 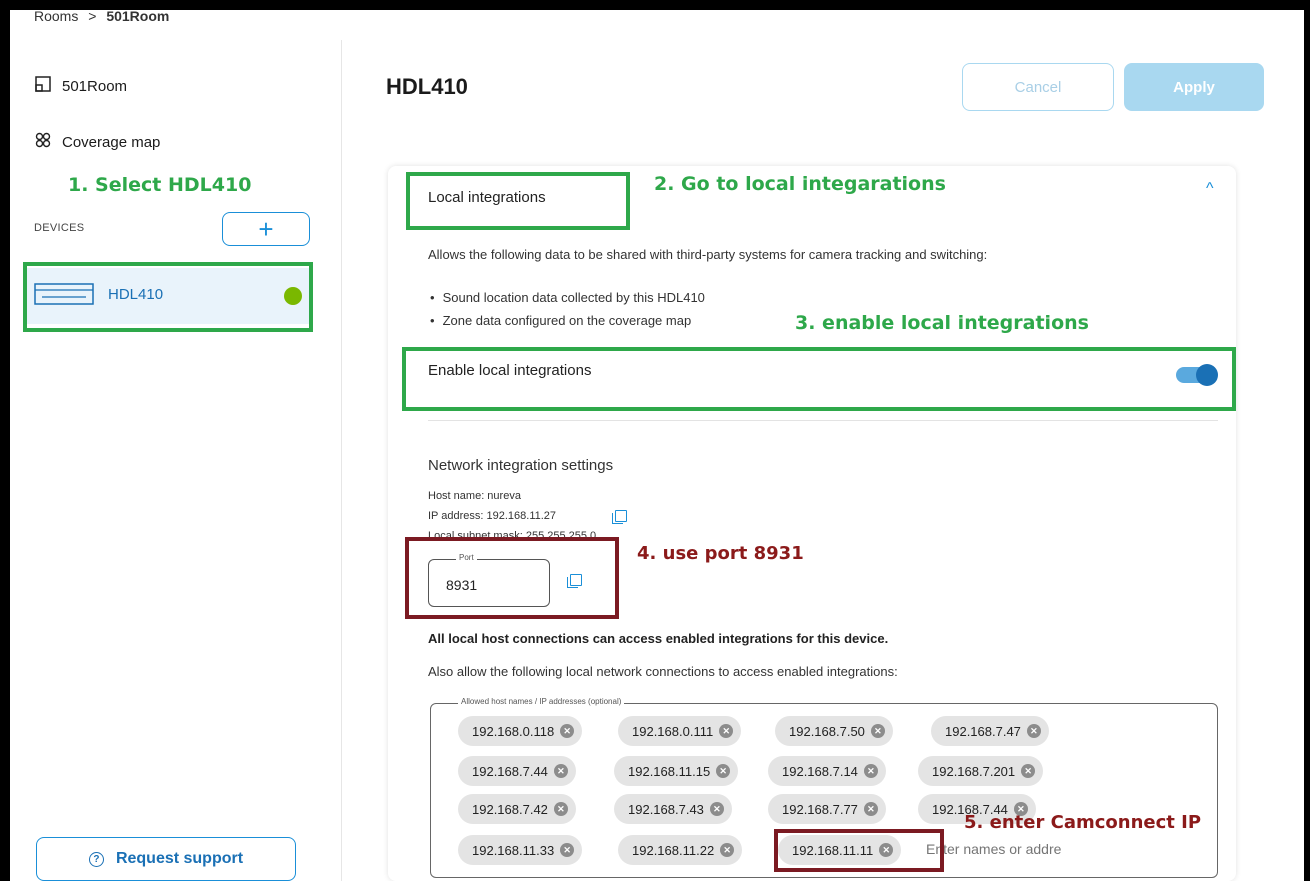 What do you see at coordinates (1194, 87) in the screenshot?
I see `apply-button: Apply` at bounding box center [1194, 87].